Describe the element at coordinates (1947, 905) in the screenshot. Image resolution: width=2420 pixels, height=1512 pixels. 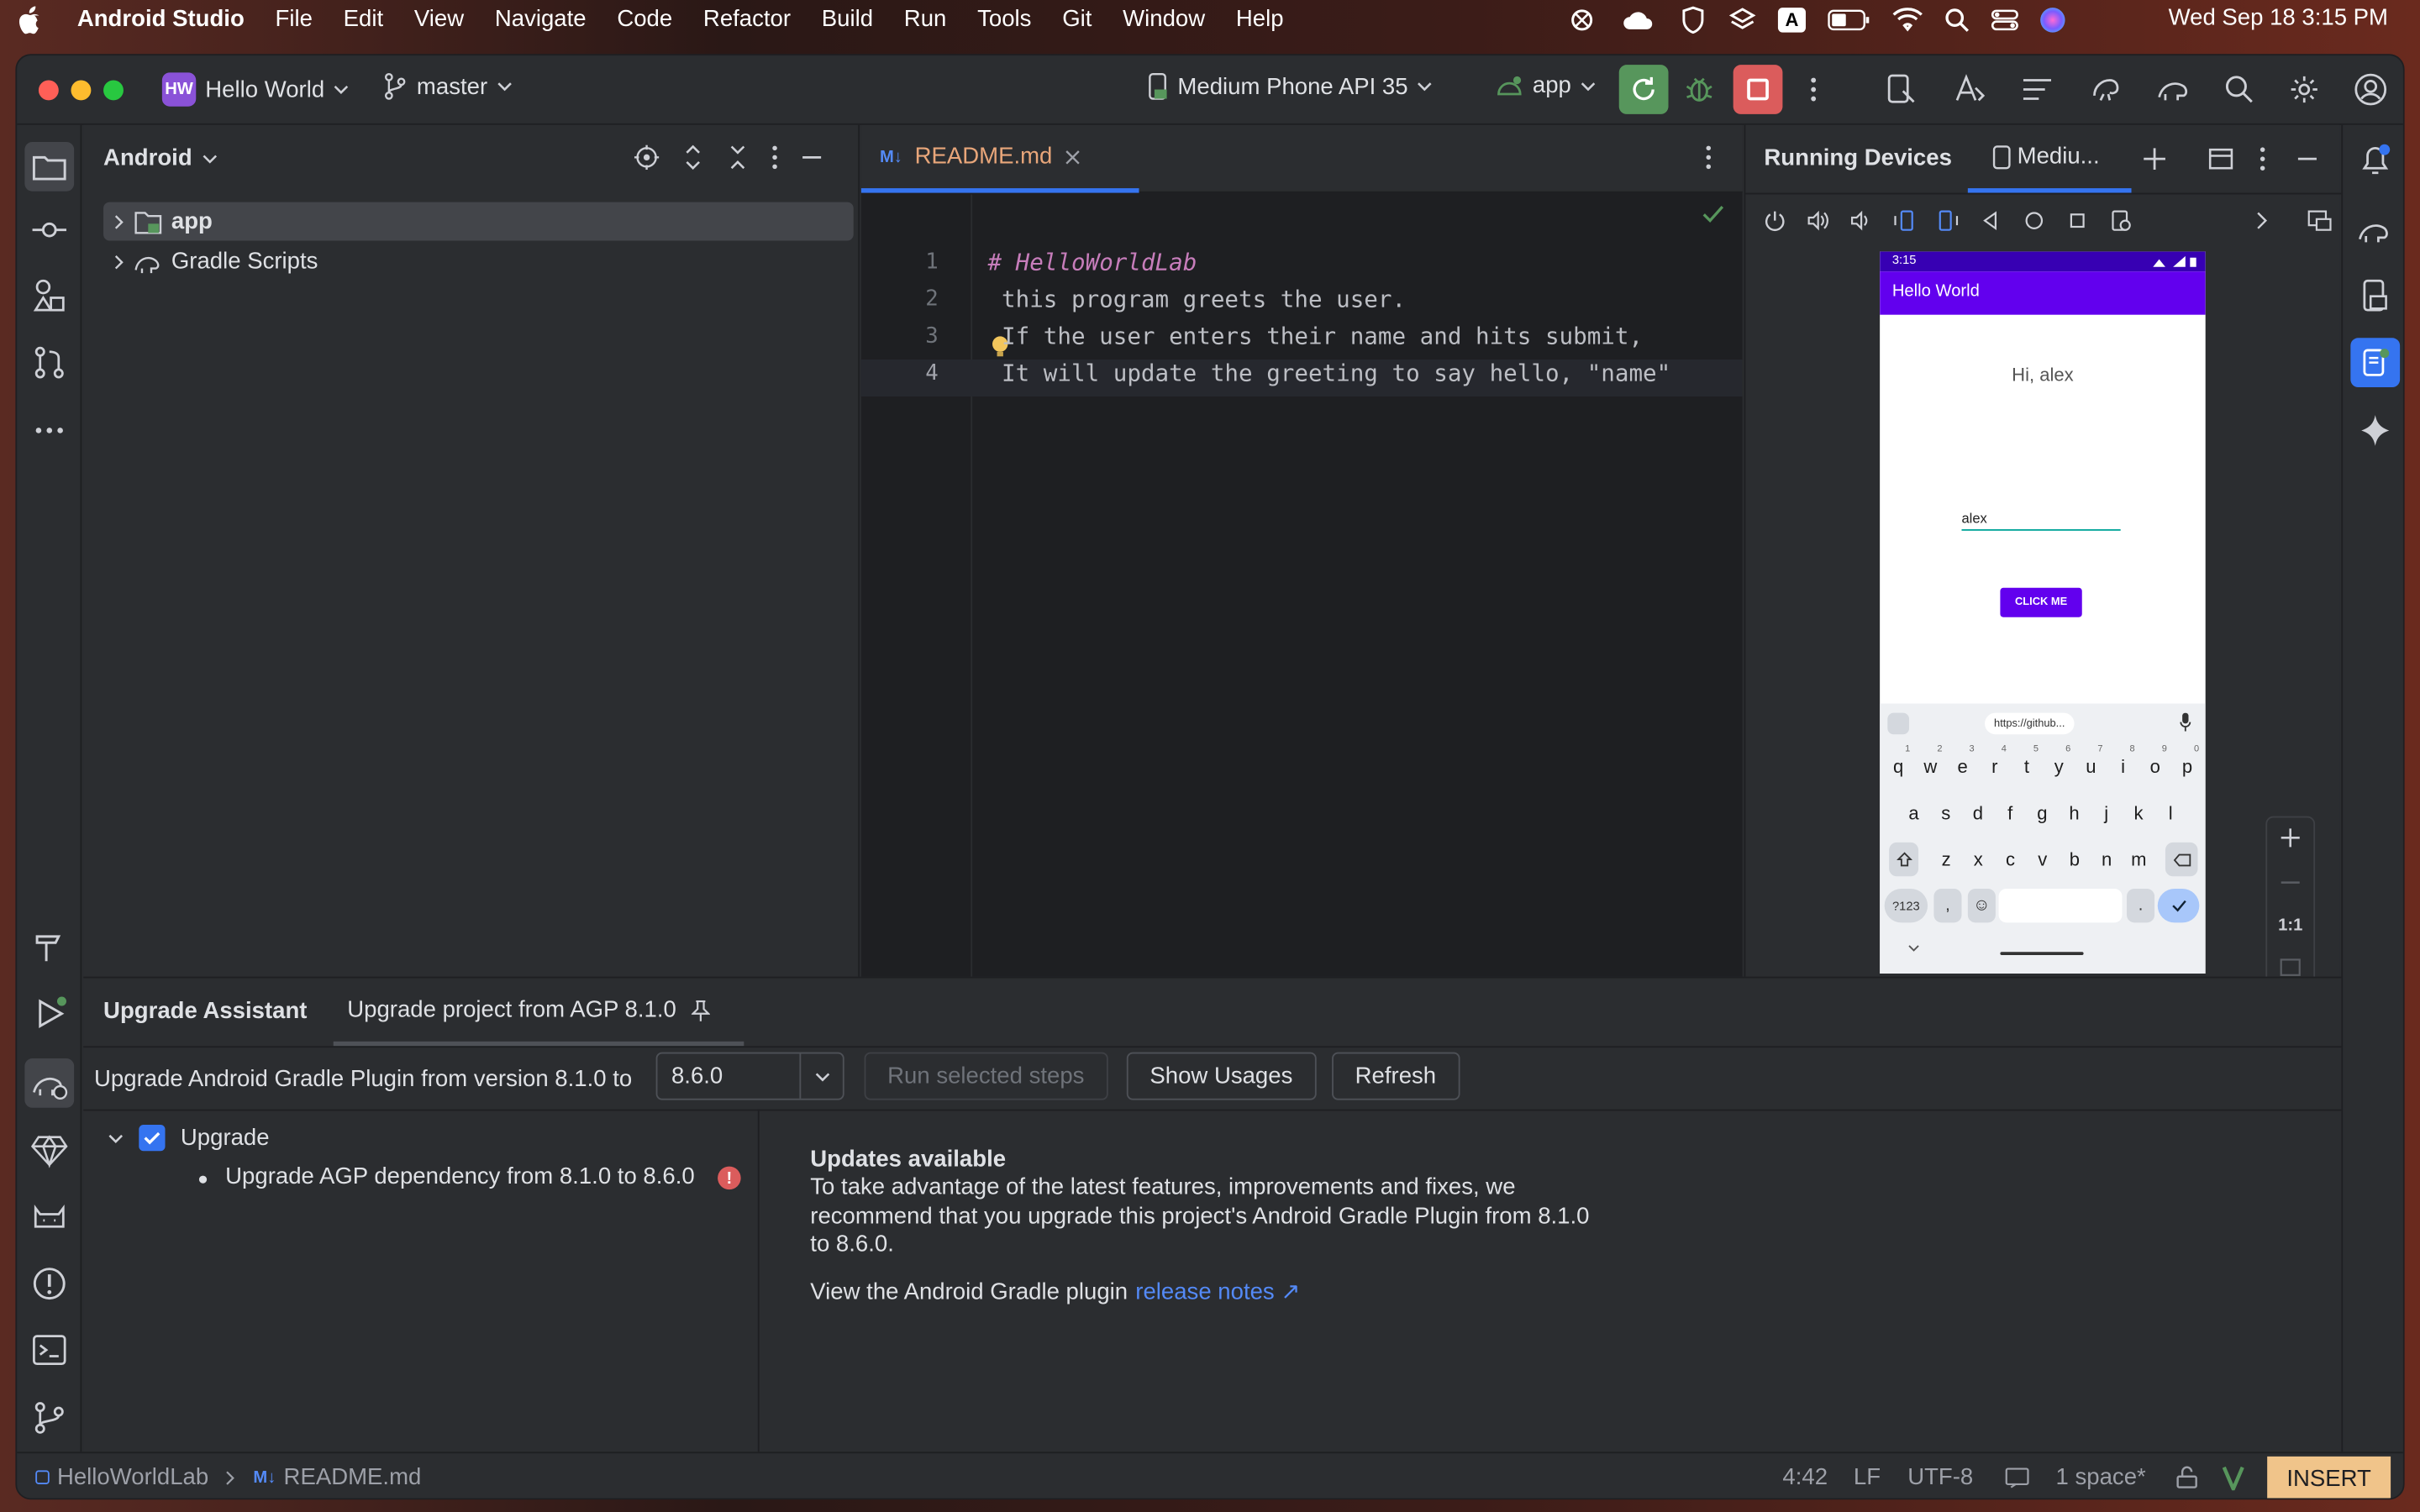
I see `keyboard-comma-key: ,` at that location.